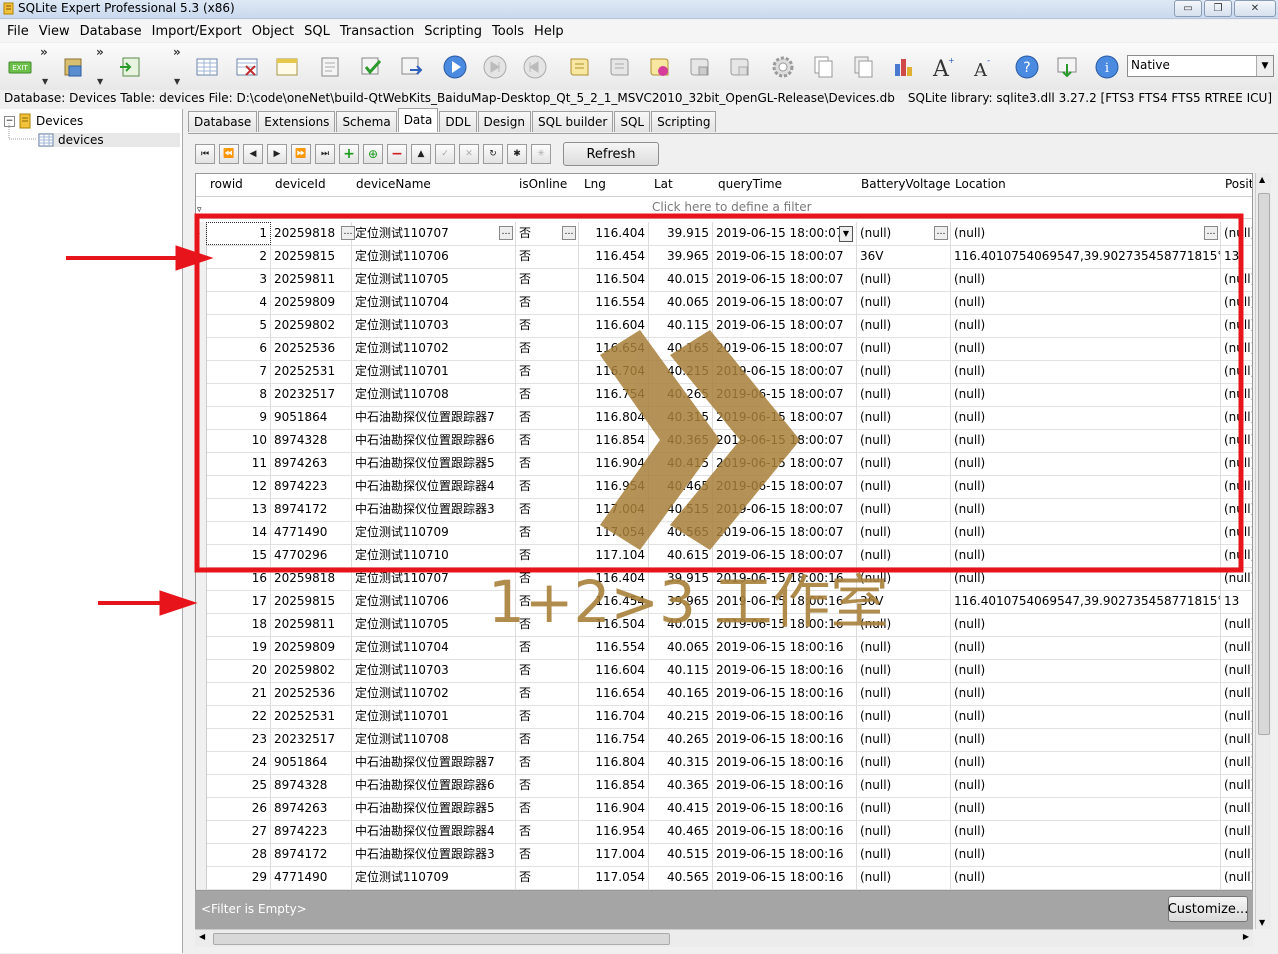  Describe the element at coordinates (238, 624) in the screenshot. I see `cell-rowid: 18` at that location.